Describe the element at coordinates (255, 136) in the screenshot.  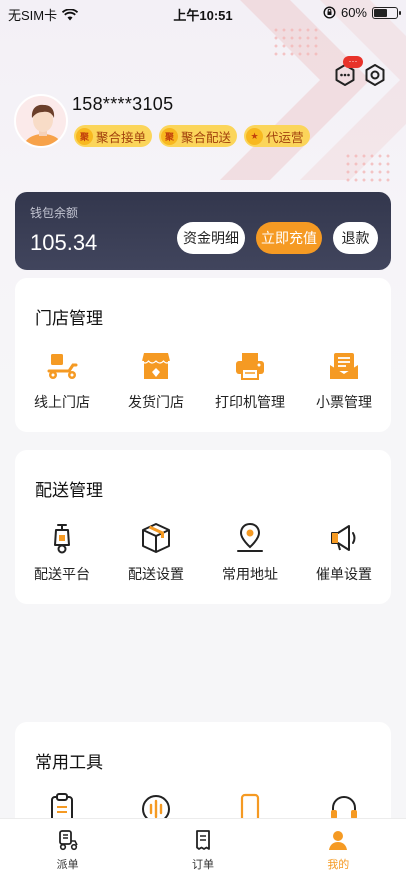
I see `star-icon: ★` at that location.